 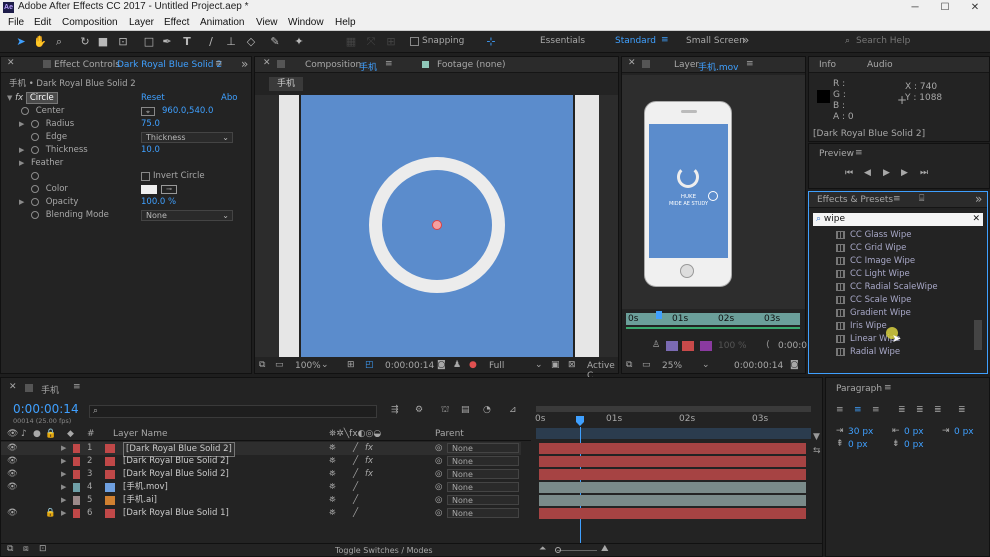 I want to click on footage-tab: Footage (none), so click(x=471, y=65).